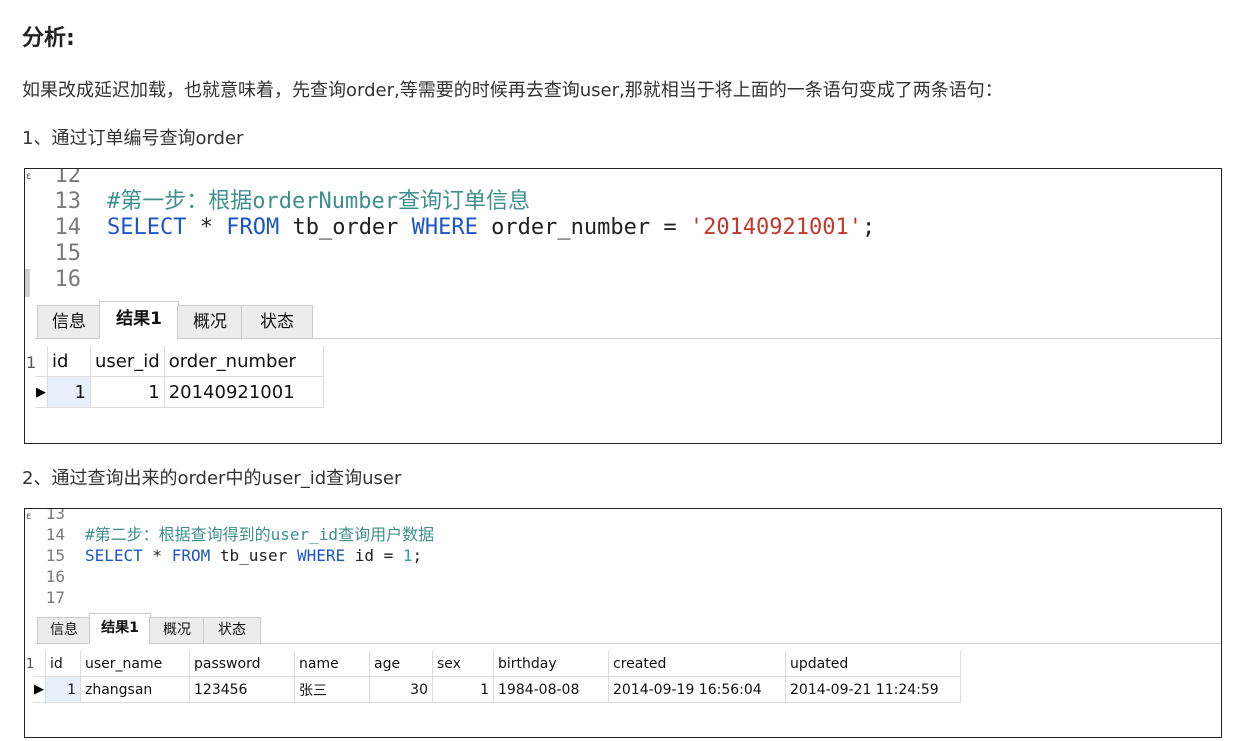 The height and width of the screenshot is (741, 1233). Describe the element at coordinates (318, 201) in the screenshot. I see `sql-comment: #第一步：根据orderNumber查询订单信息` at that location.